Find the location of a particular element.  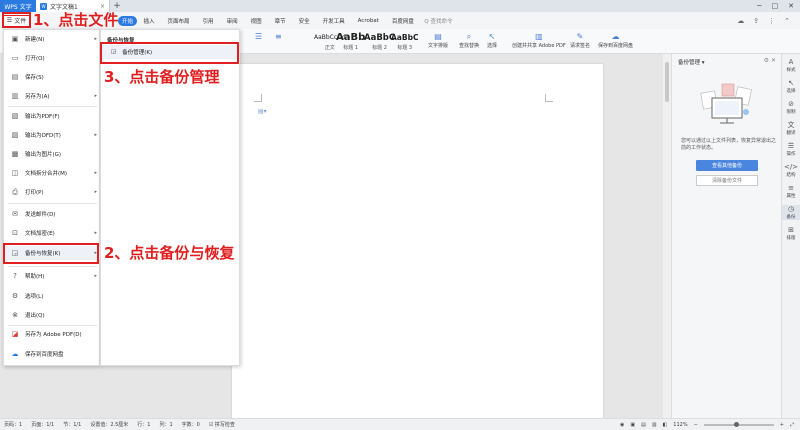

menubar-right-icons: ☁ ⇪ ⋮ ⌃ is located at coordinates (768, 21).